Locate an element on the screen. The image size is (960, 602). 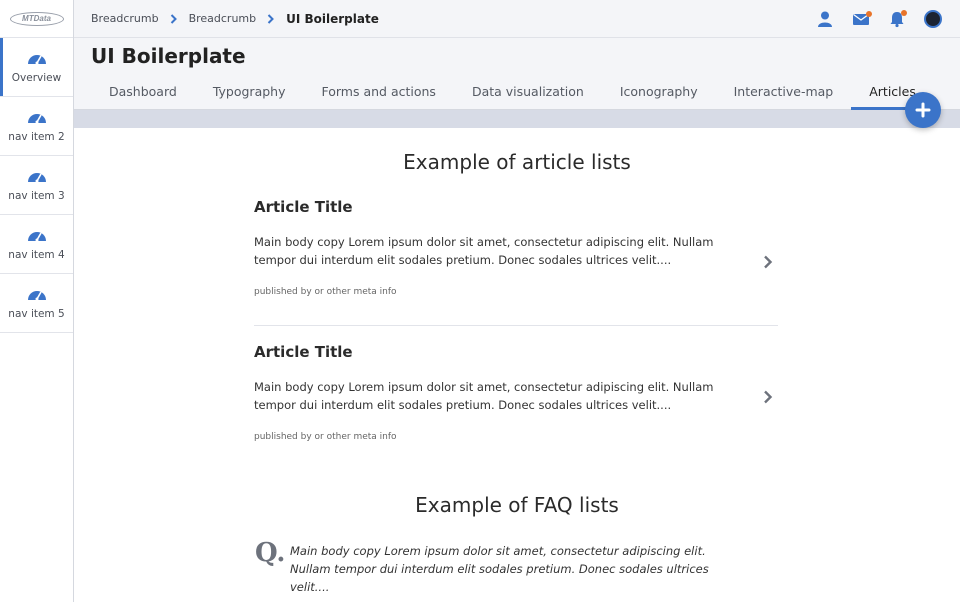
faq-section-title: Example of FAQ lists is located at coordinates (517, 505).